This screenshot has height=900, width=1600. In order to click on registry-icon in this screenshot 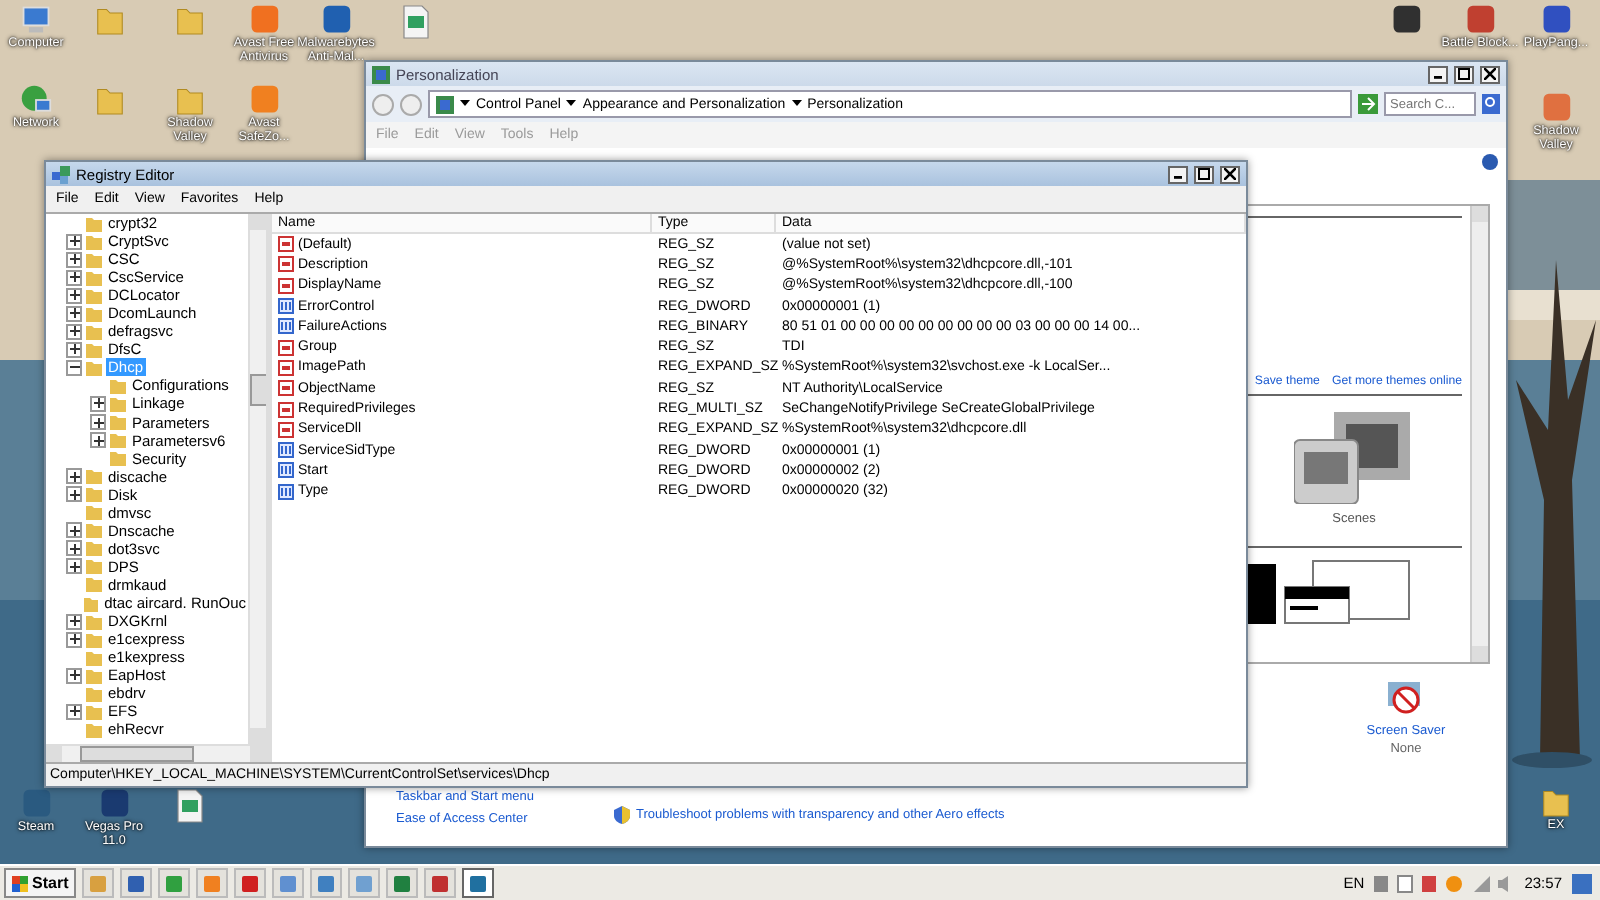, I will do `click(61, 174)`.